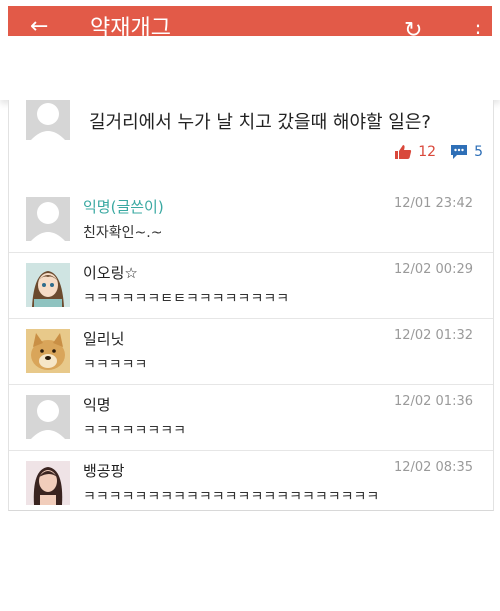  What do you see at coordinates (231, 497) in the screenshot?
I see `comment-text: ㅋㅋㅋㅋㅋㅋㅋㅋㅋㅋㅋㅋㅋㅋㅋㅋㅋㅋㅋㅋㅋㅋㅋ` at bounding box center [231, 497].